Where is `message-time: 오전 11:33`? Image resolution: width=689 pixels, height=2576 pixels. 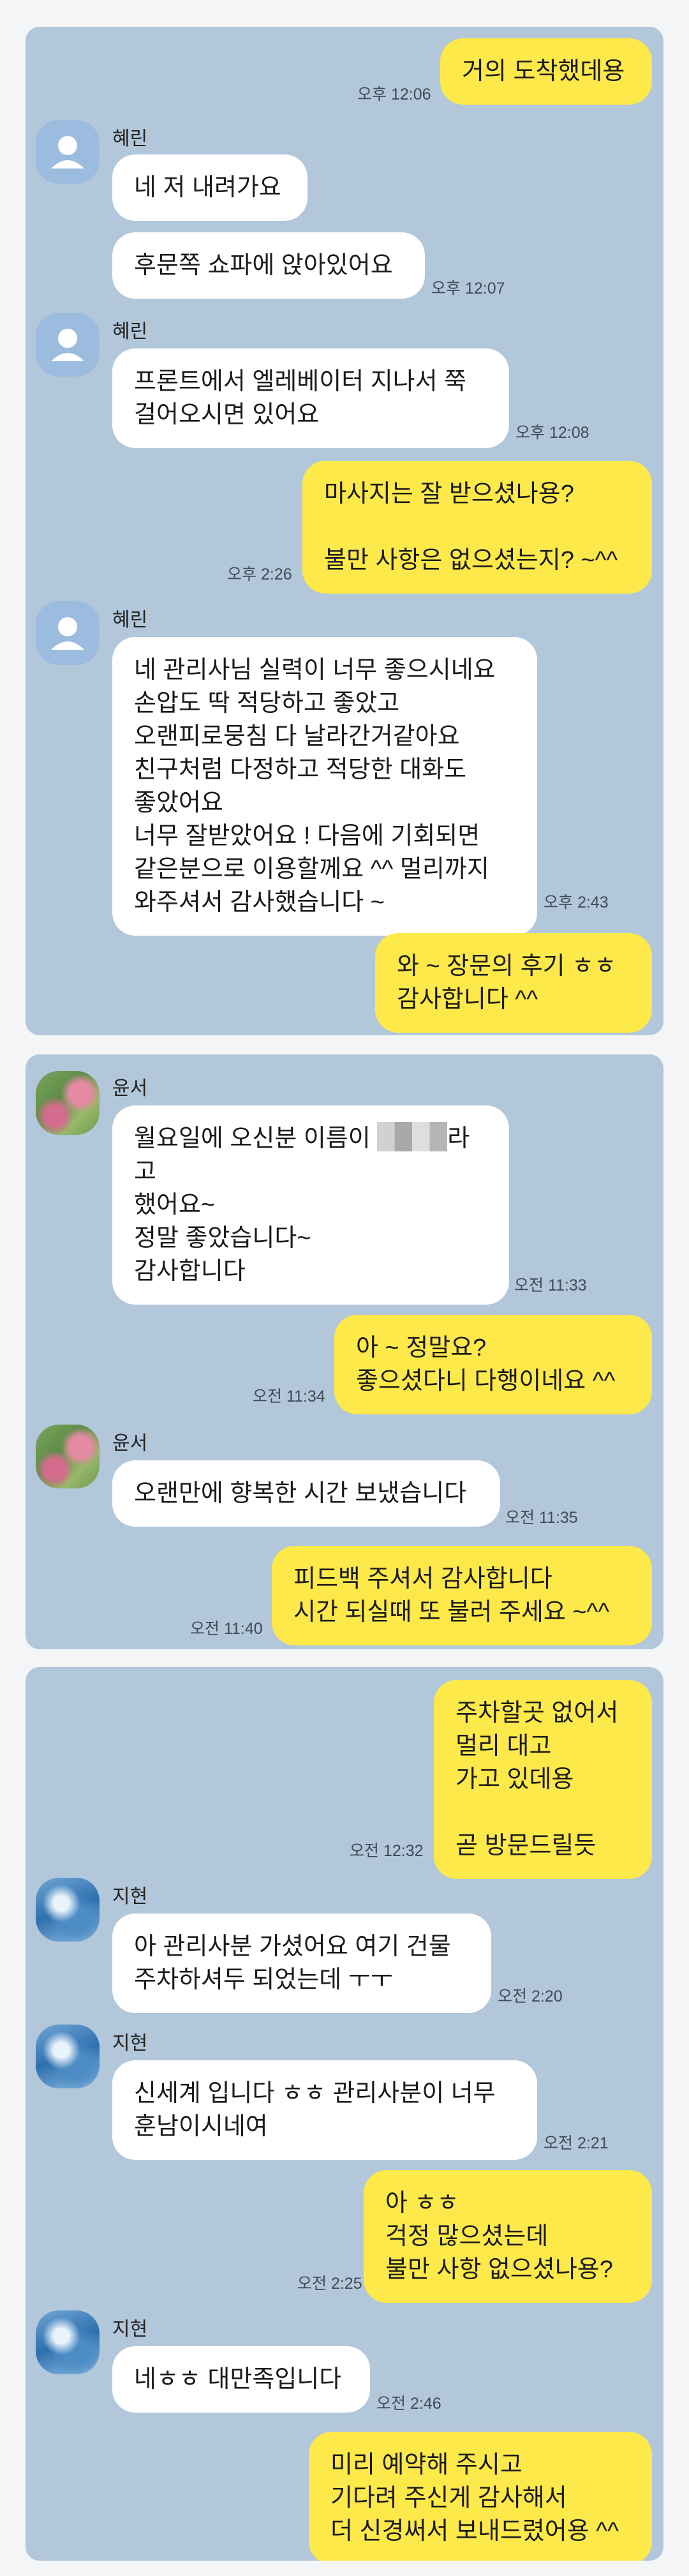 message-time: 오전 11:33 is located at coordinates (550, 1285).